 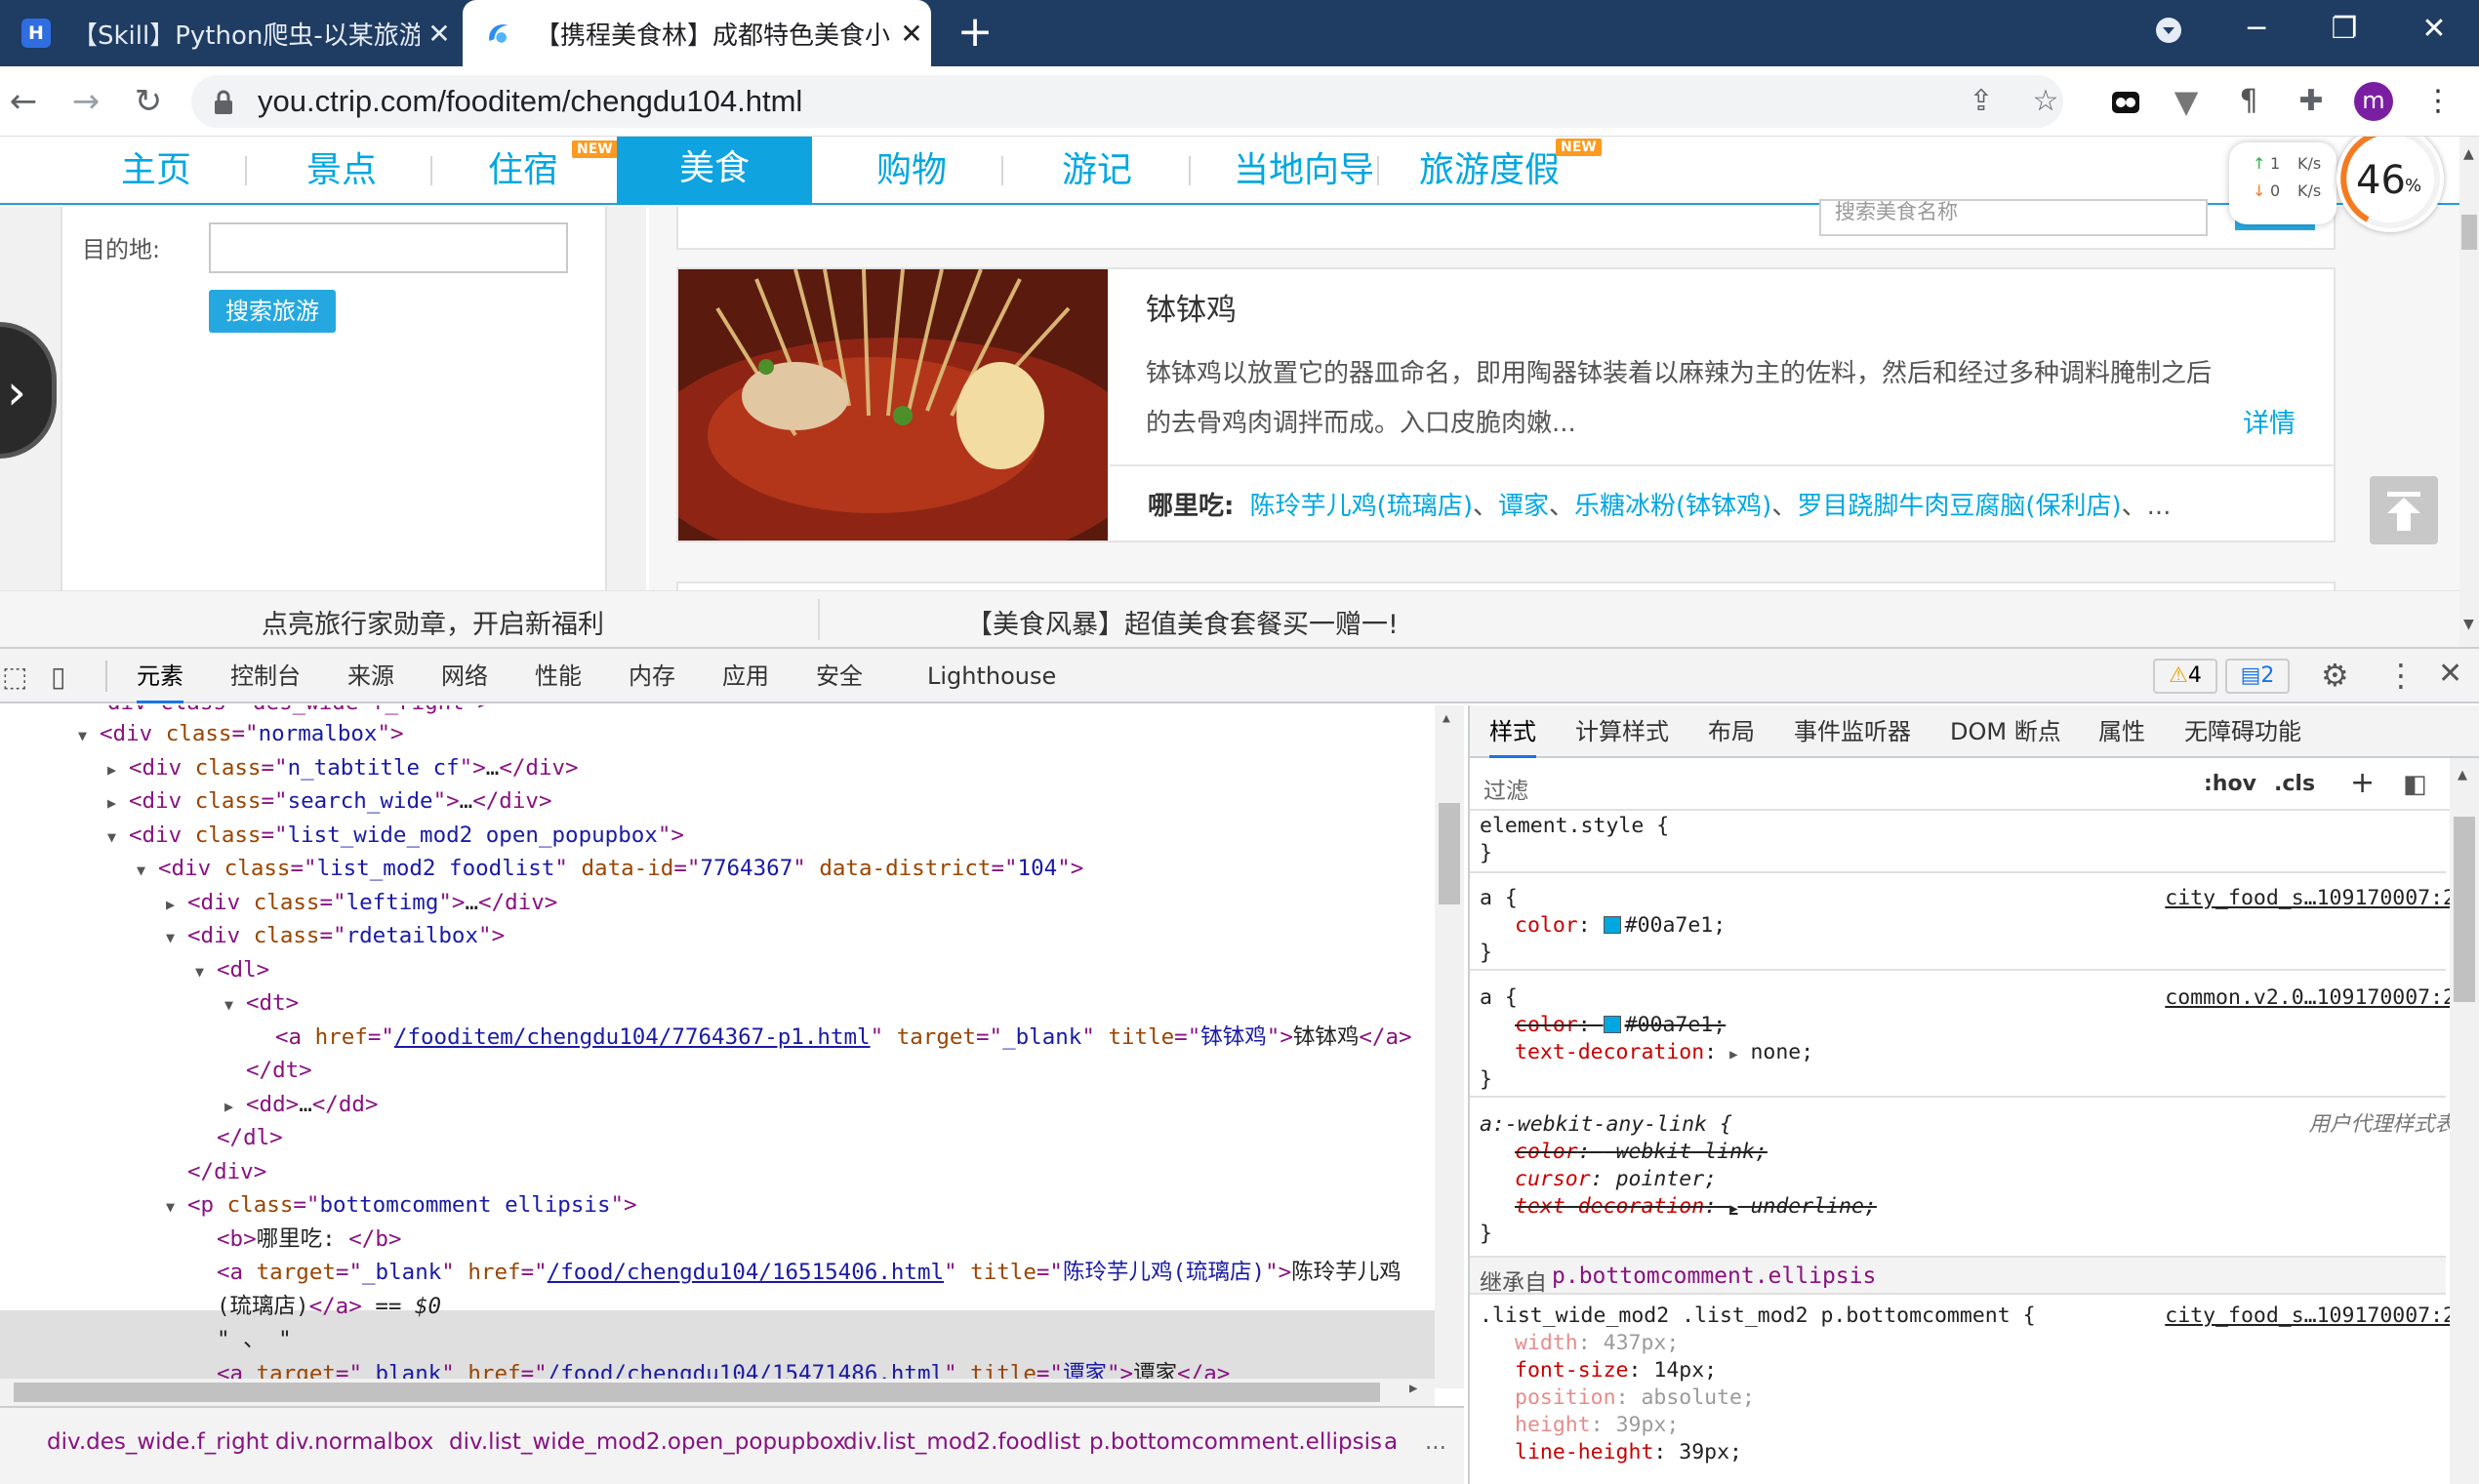 I want to click on scroll-right-arrow-icon: ▶, so click(x=1413, y=1388).